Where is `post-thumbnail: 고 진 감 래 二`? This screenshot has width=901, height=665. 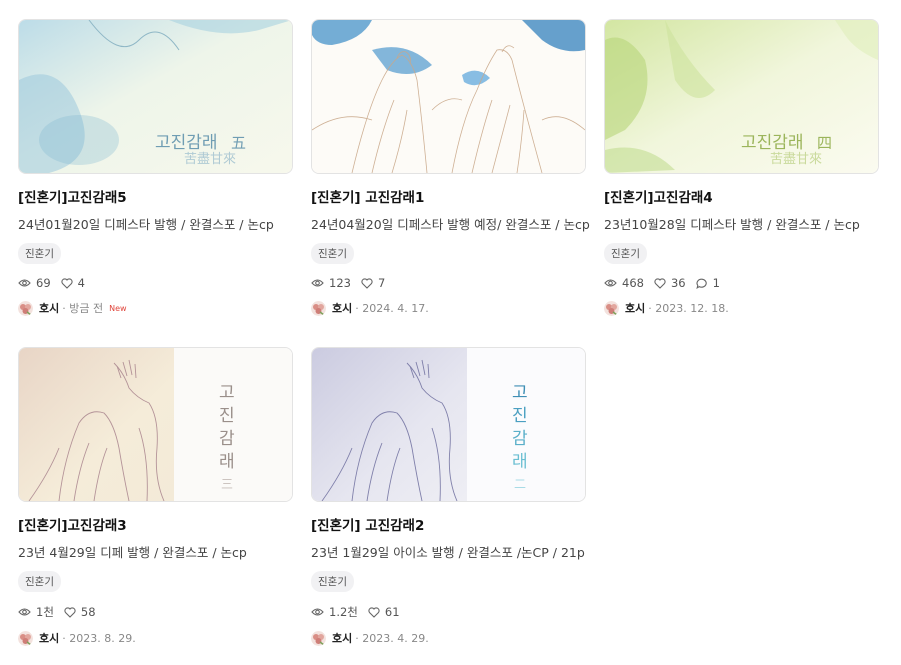 post-thumbnail: 고 진 감 래 二 is located at coordinates (448, 424).